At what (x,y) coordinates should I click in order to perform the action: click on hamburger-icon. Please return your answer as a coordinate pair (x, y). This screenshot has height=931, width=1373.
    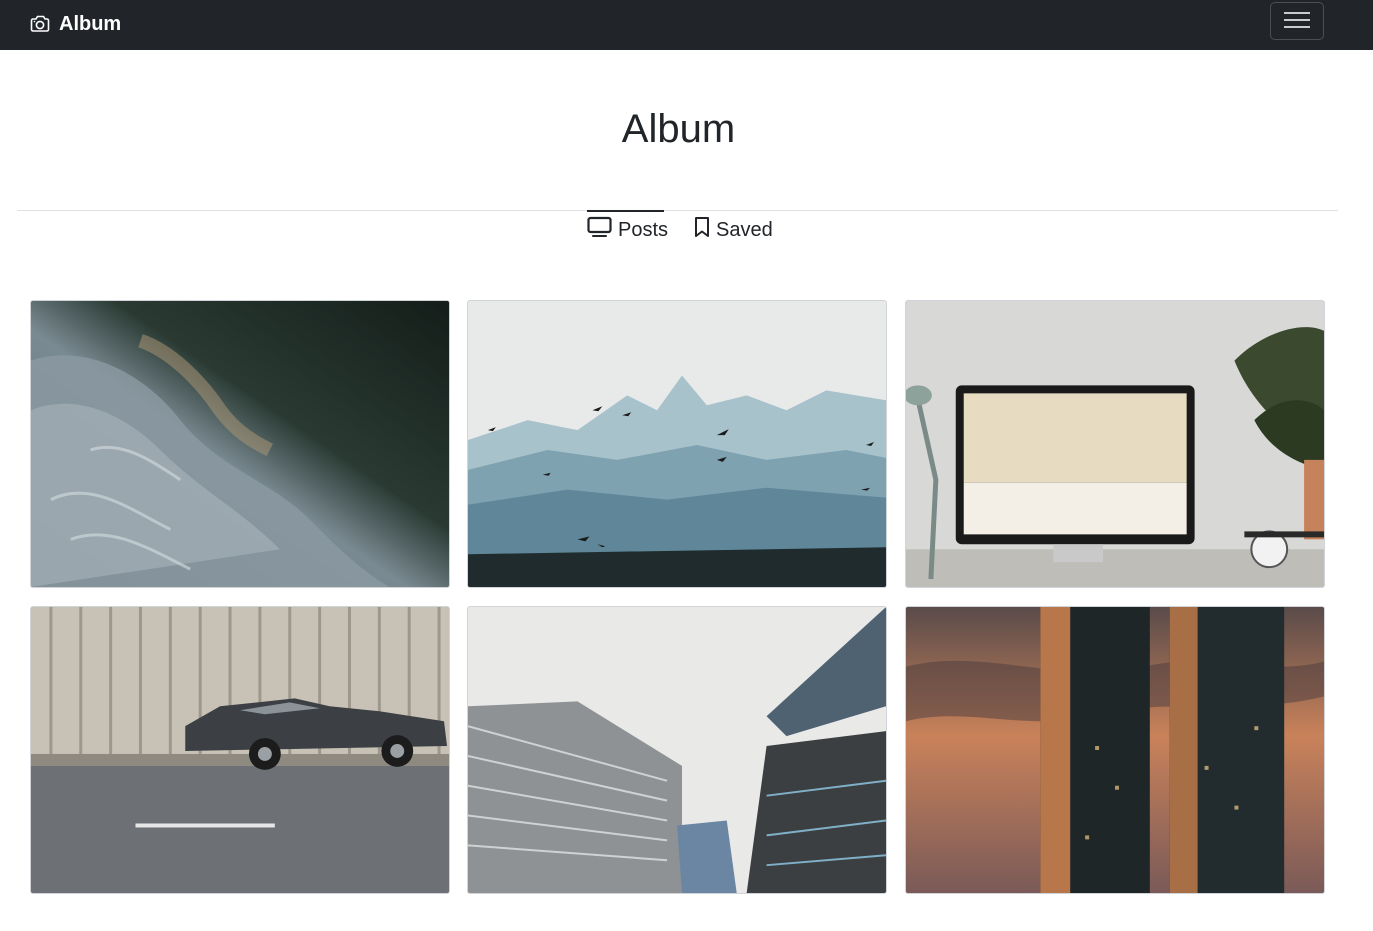
    Looking at the image, I should click on (1297, 21).